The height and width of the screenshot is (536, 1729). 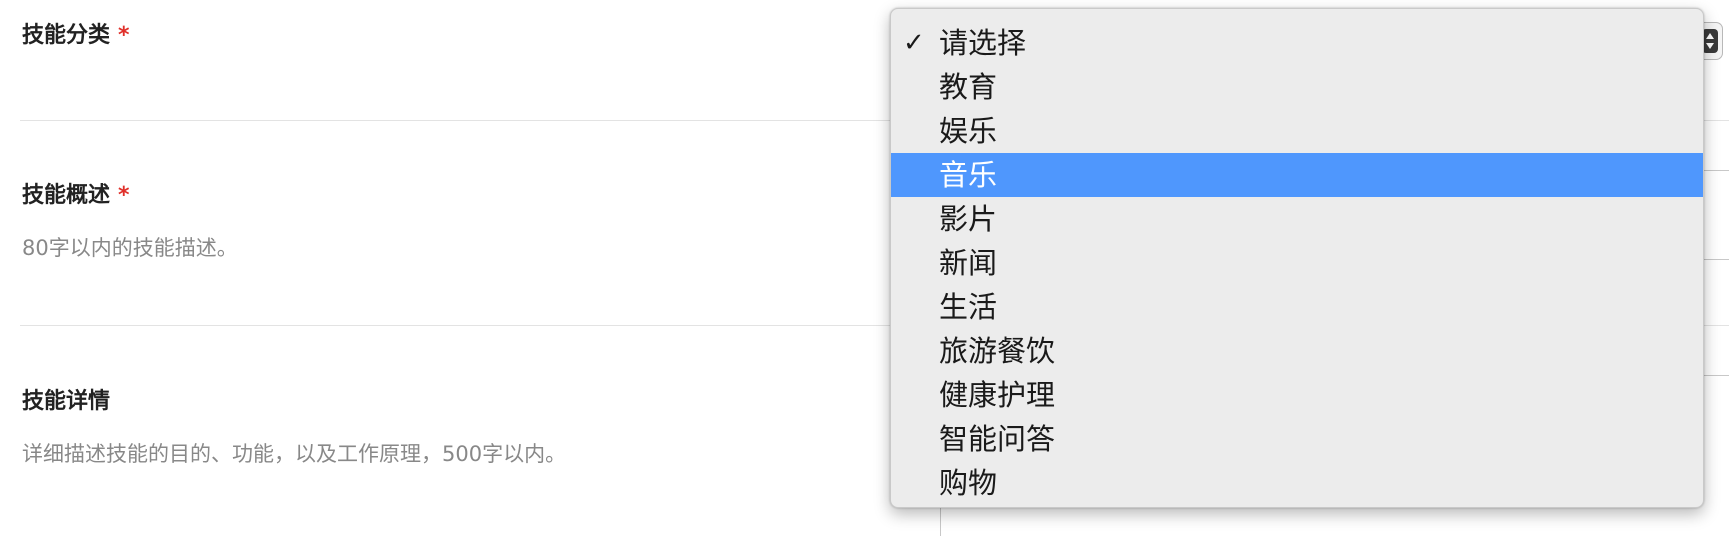 I want to click on dropdown-option-label: 旅游餐饮, so click(x=997, y=351).